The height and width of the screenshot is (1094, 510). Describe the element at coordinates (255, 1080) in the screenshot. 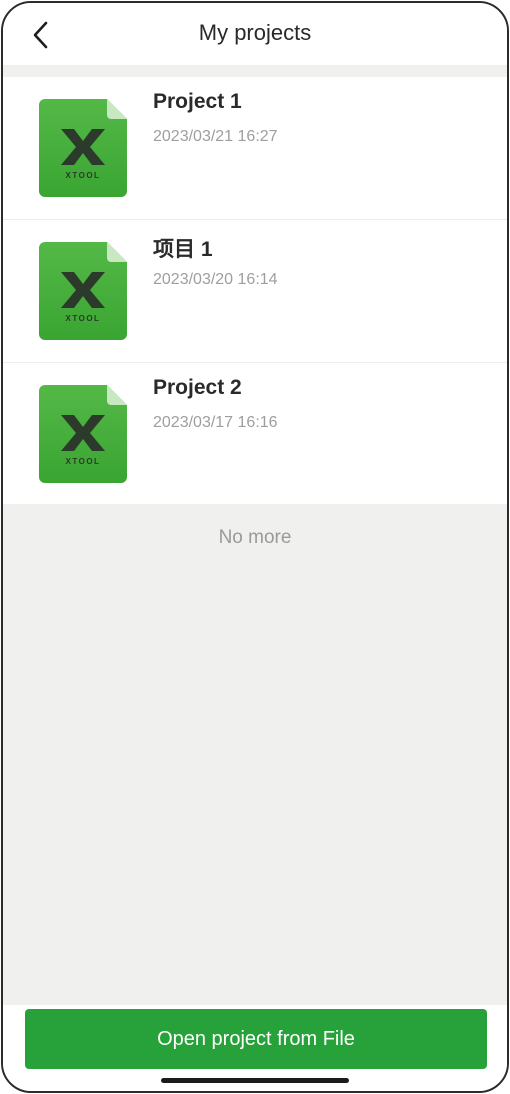

I see `home-indicator` at that location.